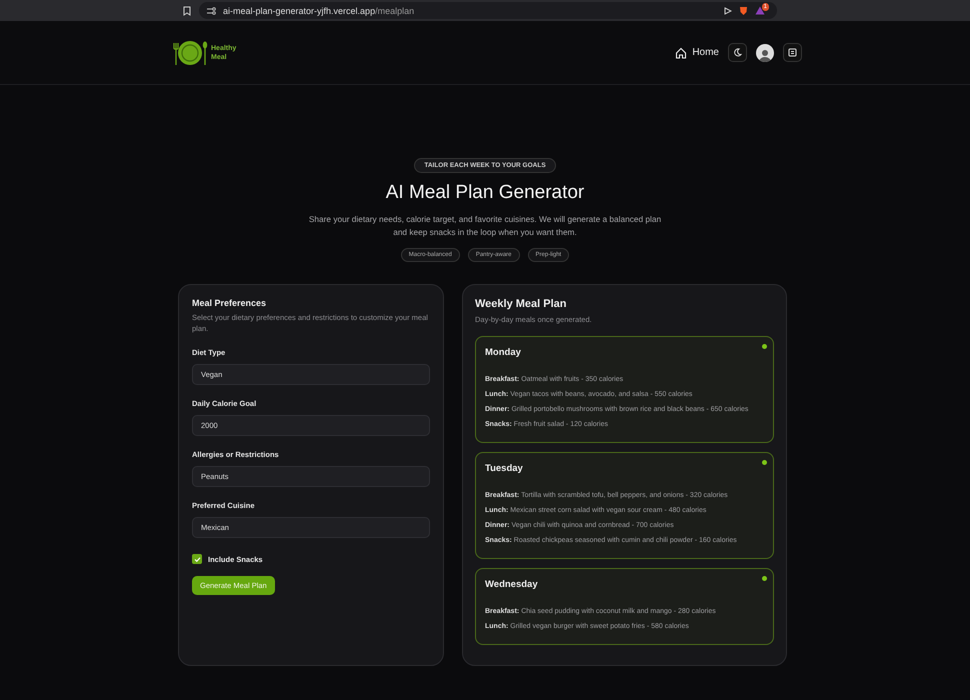 The height and width of the screenshot is (700, 970). Describe the element at coordinates (759, 10) in the screenshot. I see `rewards-triangle-icon` at that location.